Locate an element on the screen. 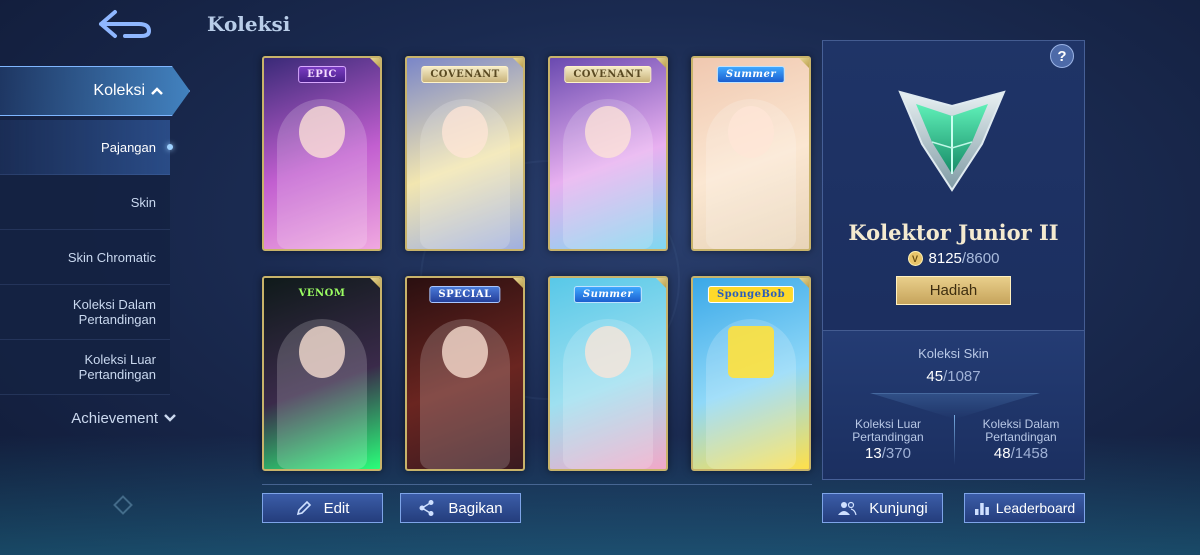 This screenshot has height=555, width=1200. skin-collection-total: /1087 is located at coordinates (962, 376).